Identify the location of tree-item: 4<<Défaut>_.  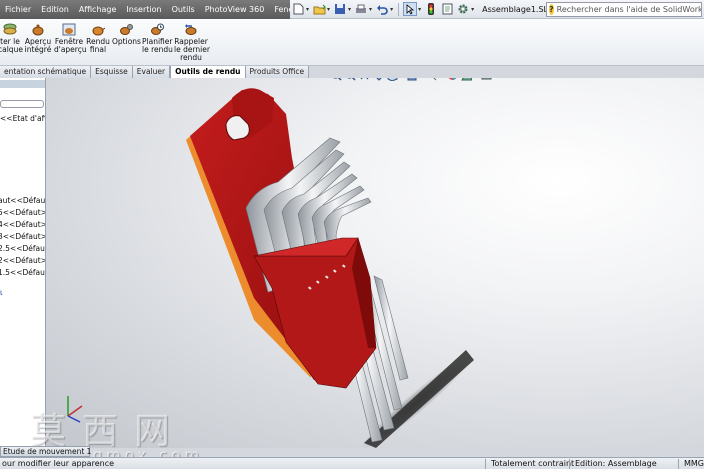
(22, 224).